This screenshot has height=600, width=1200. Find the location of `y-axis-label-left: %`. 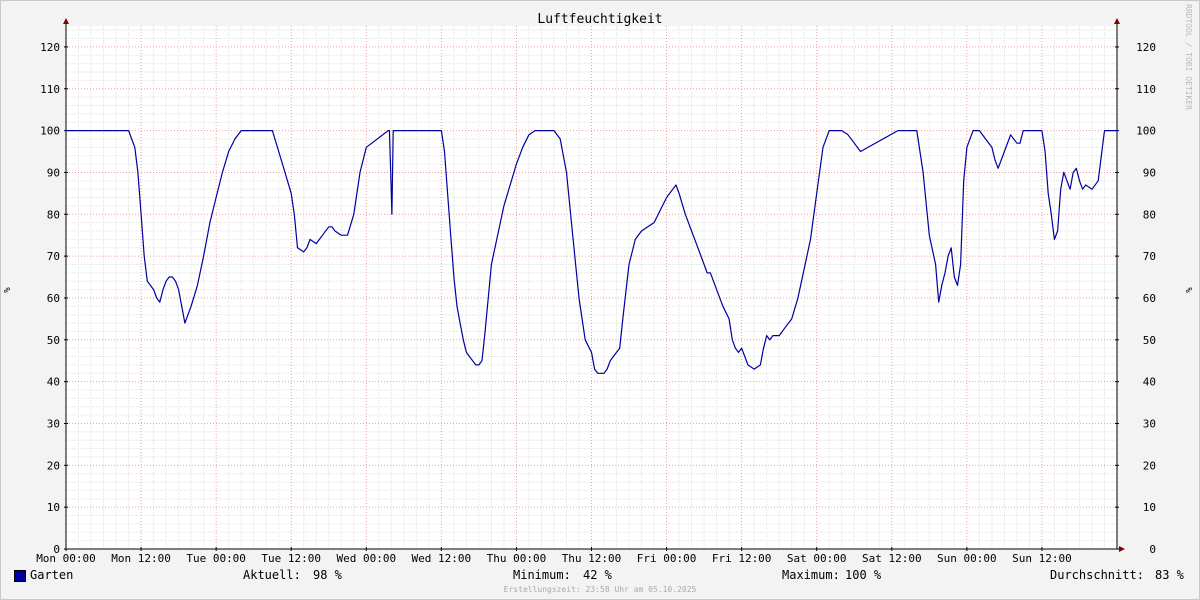

y-axis-label-left: % is located at coordinates (8, 290).